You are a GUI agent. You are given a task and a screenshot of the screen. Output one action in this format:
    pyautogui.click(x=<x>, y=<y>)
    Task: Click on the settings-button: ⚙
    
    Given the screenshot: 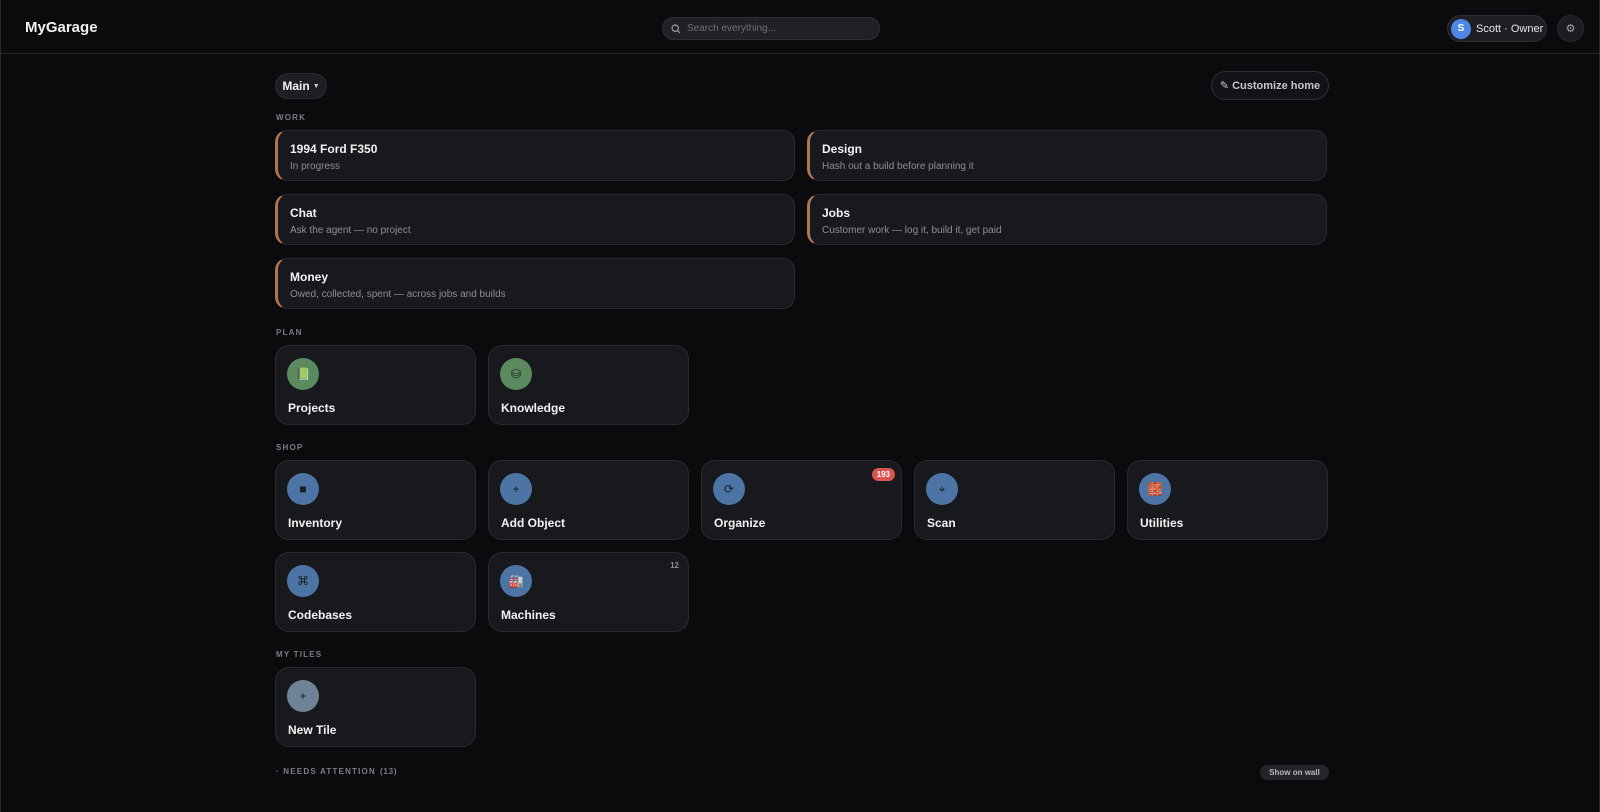 What is the action you would take?
    pyautogui.click(x=1570, y=28)
    